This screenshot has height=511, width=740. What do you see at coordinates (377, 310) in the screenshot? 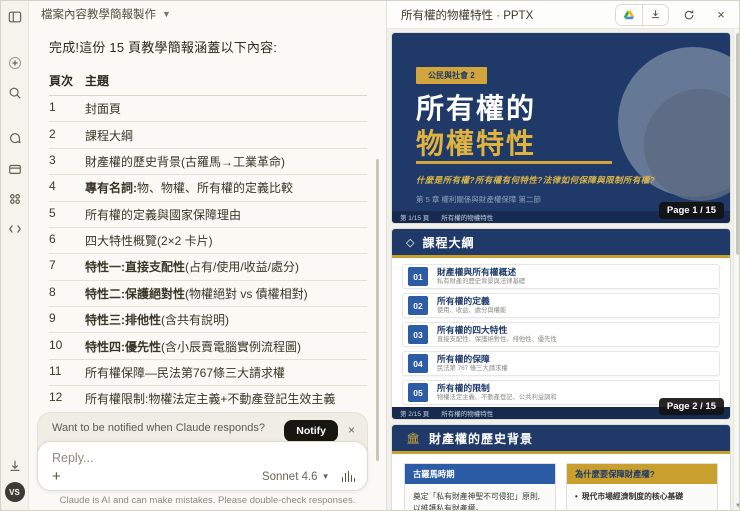
I see `chat-scrollbar` at bounding box center [377, 310].